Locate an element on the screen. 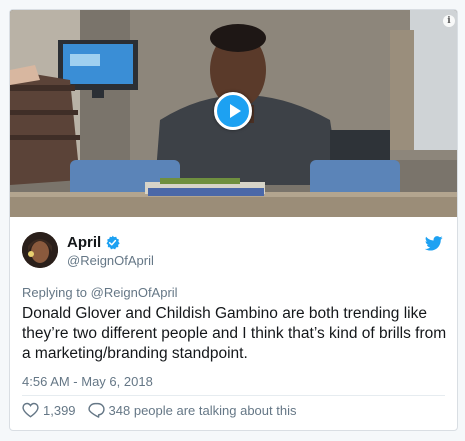 This screenshot has height=441, width=465. reply-action: 348 people are talking about this is located at coordinates (192, 410).